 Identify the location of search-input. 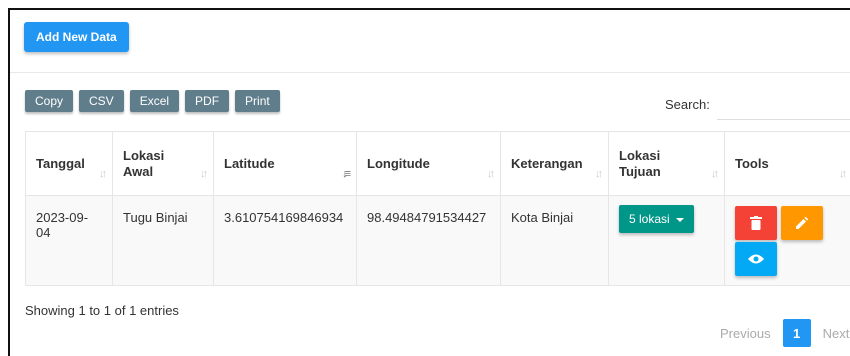
(783, 105).